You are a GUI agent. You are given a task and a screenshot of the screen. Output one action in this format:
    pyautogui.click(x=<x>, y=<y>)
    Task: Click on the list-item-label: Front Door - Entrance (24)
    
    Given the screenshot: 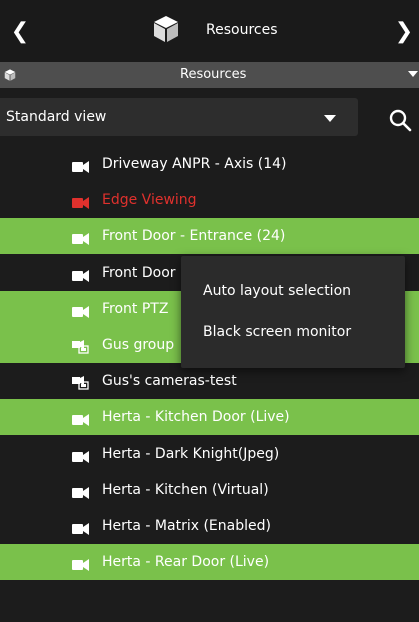 What is the action you would take?
    pyautogui.click(x=194, y=236)
    